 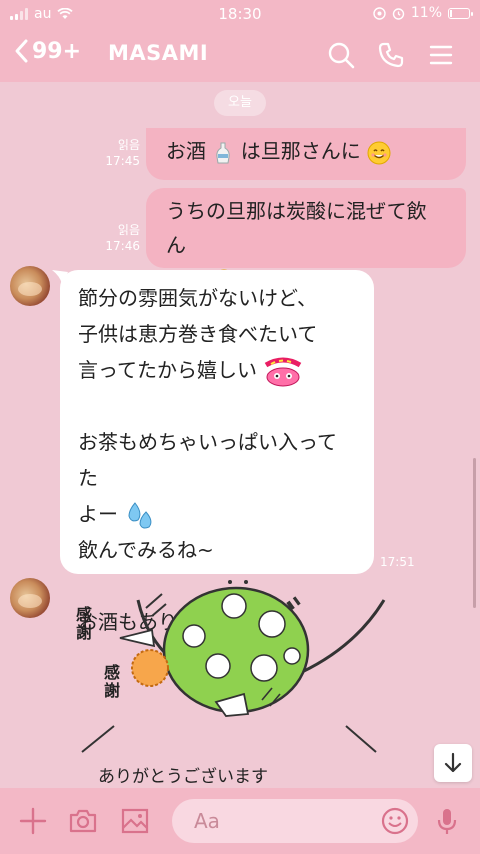 What do you see at coordinates (240, 14) in the screenshot?
I see `status-bar: au 18:30 11%` at bounding box center [240, 14].